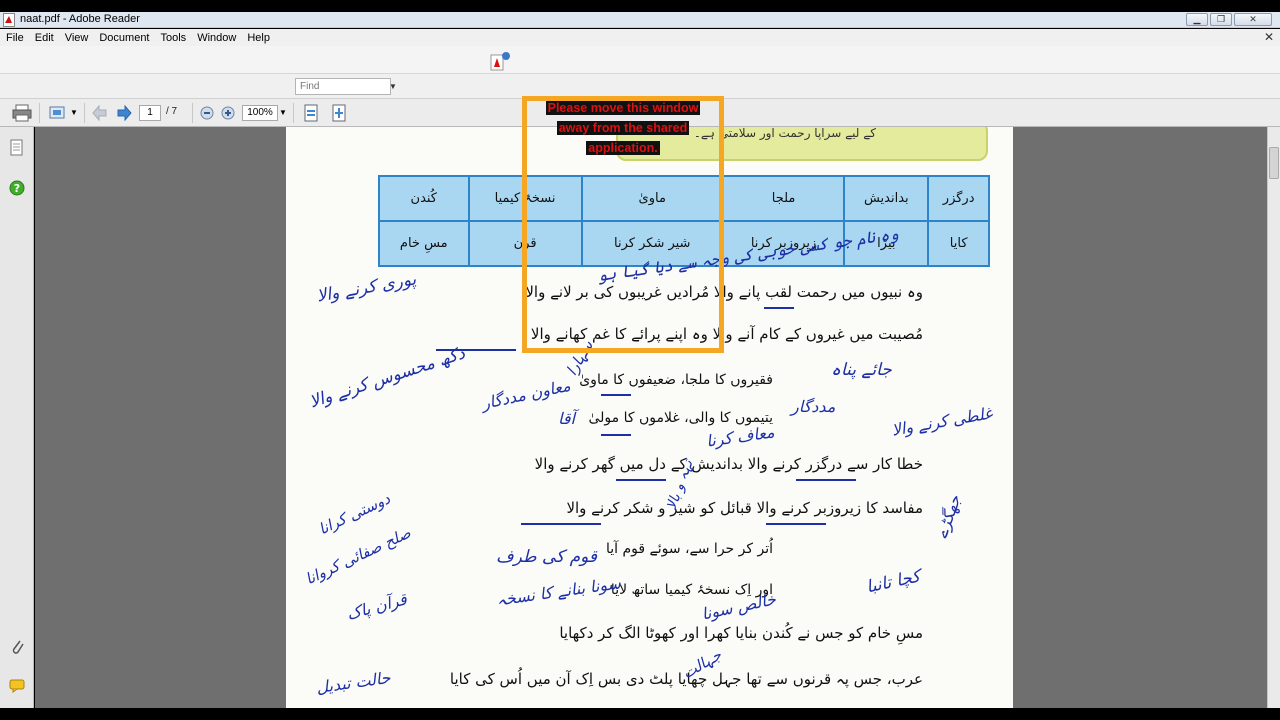  I want to click on pdf-file-icon, so click(9, 20).